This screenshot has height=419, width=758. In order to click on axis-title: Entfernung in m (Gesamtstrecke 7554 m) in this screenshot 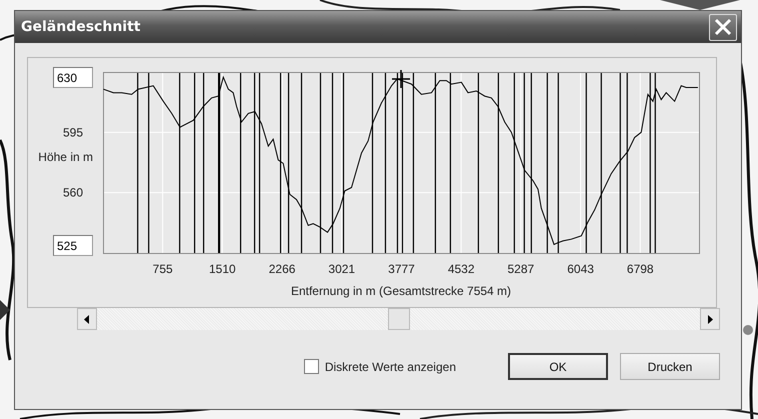, I will do `click(401, 291)`.